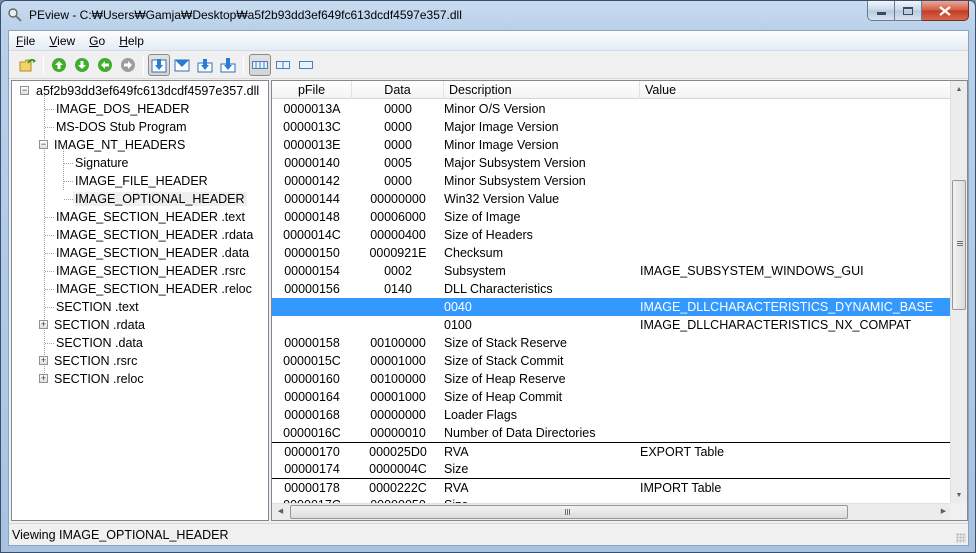 The height and width of the screenshot is (553, 976). I want to click on go-forward-button, so click(128, 65).